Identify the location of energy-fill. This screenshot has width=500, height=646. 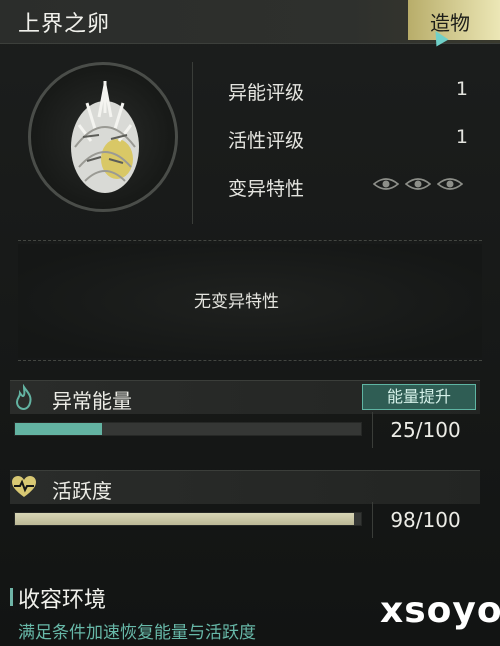
(58, 429).